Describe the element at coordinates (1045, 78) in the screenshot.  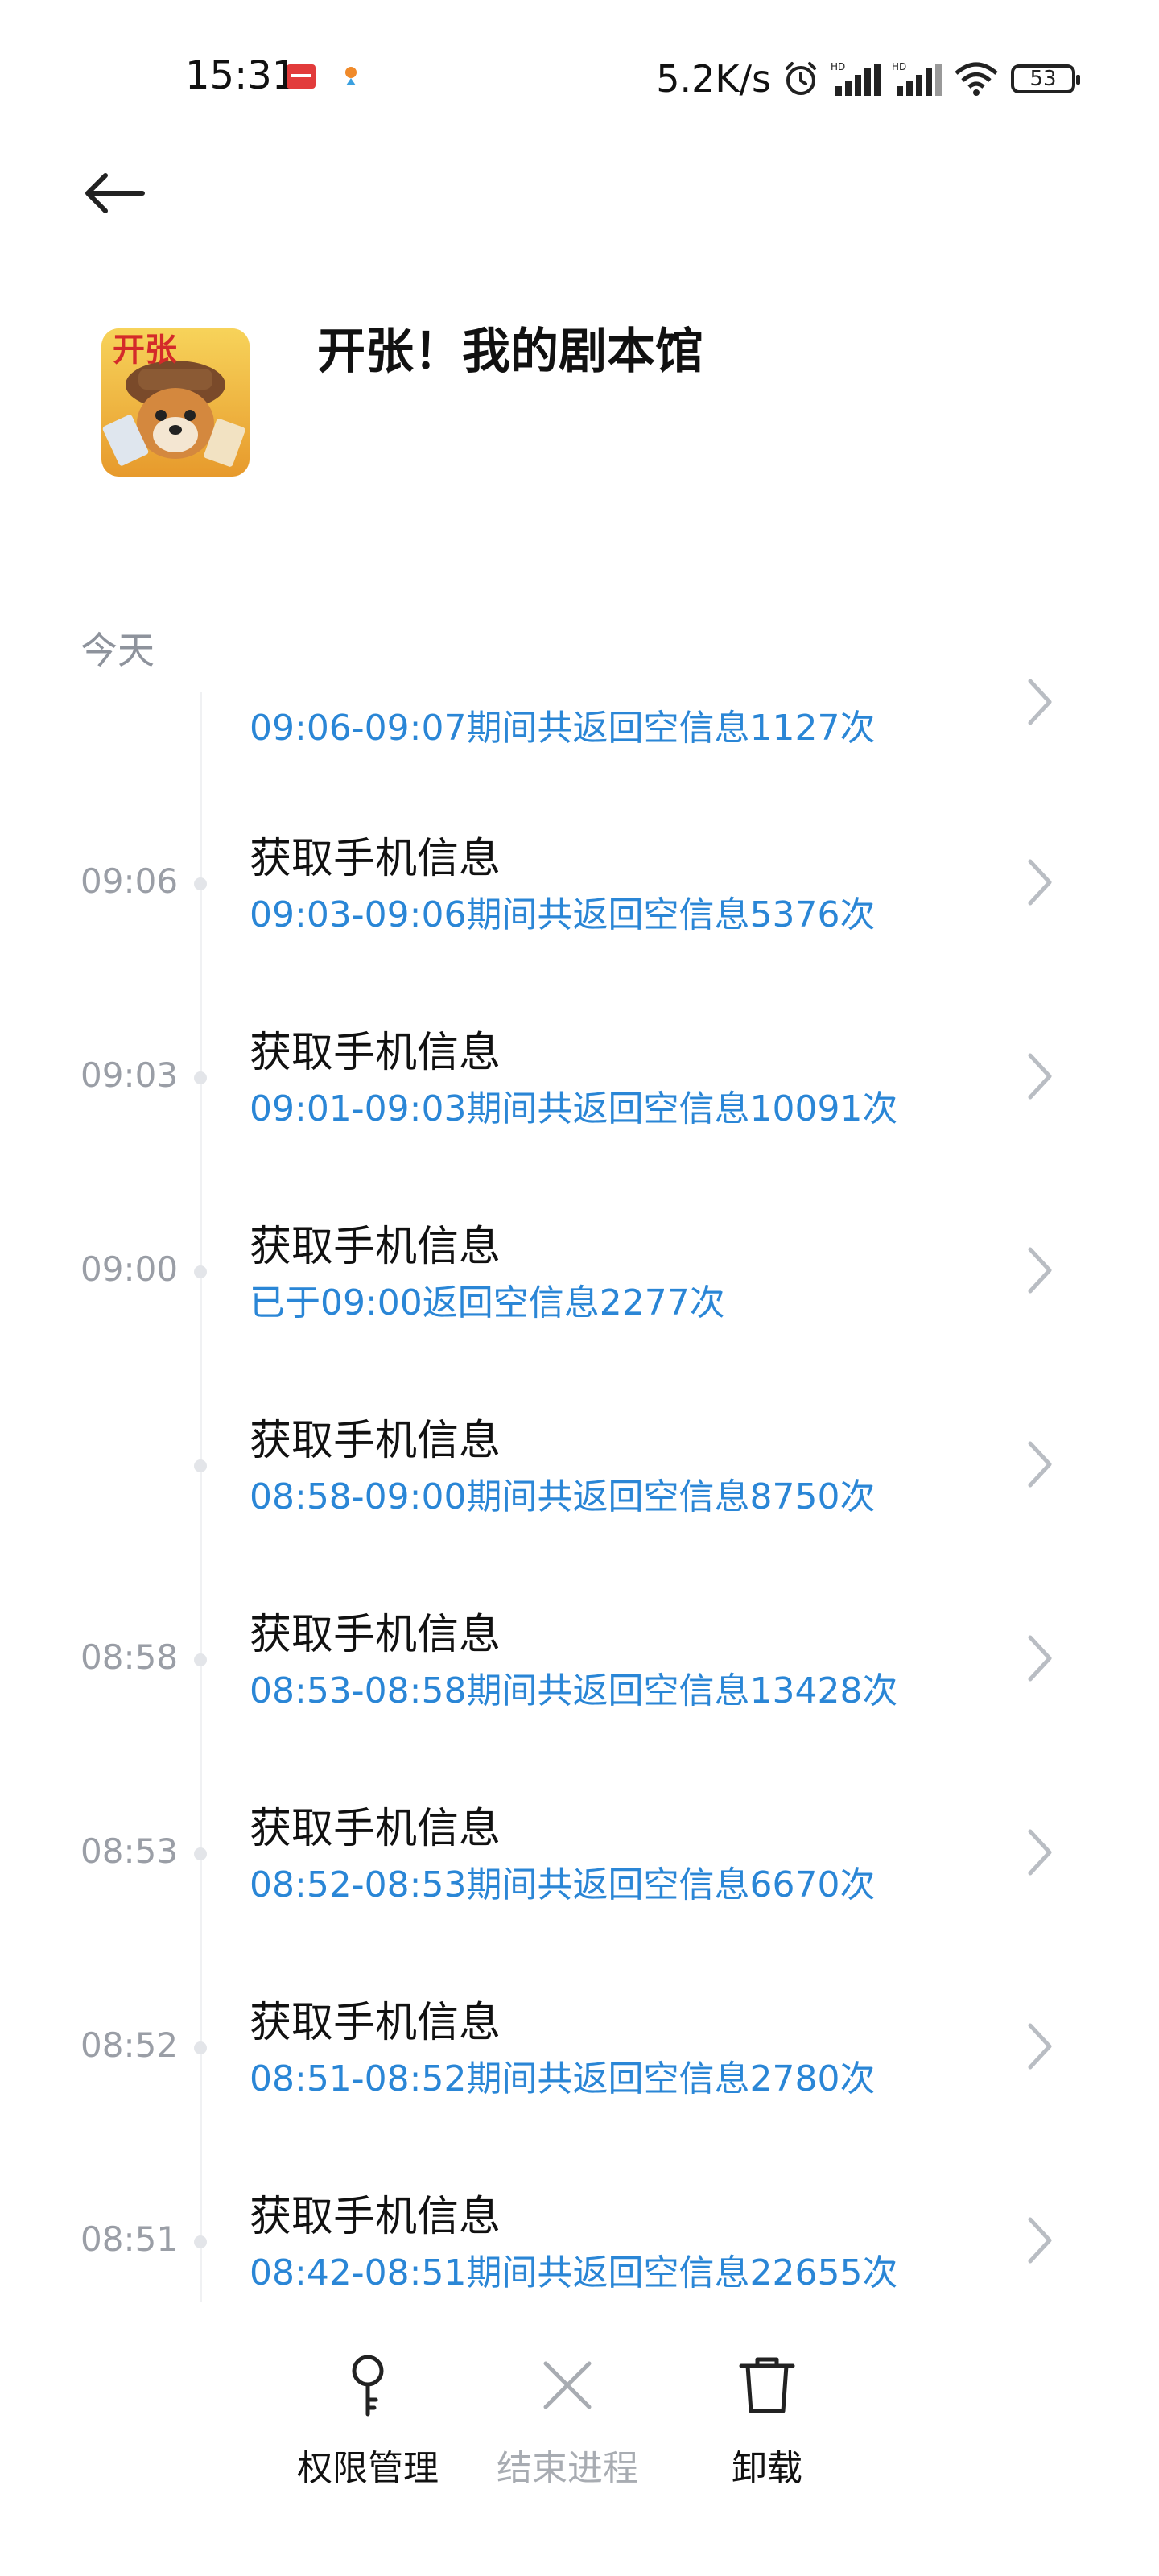
I see `battery-indicator: 53` at that location.